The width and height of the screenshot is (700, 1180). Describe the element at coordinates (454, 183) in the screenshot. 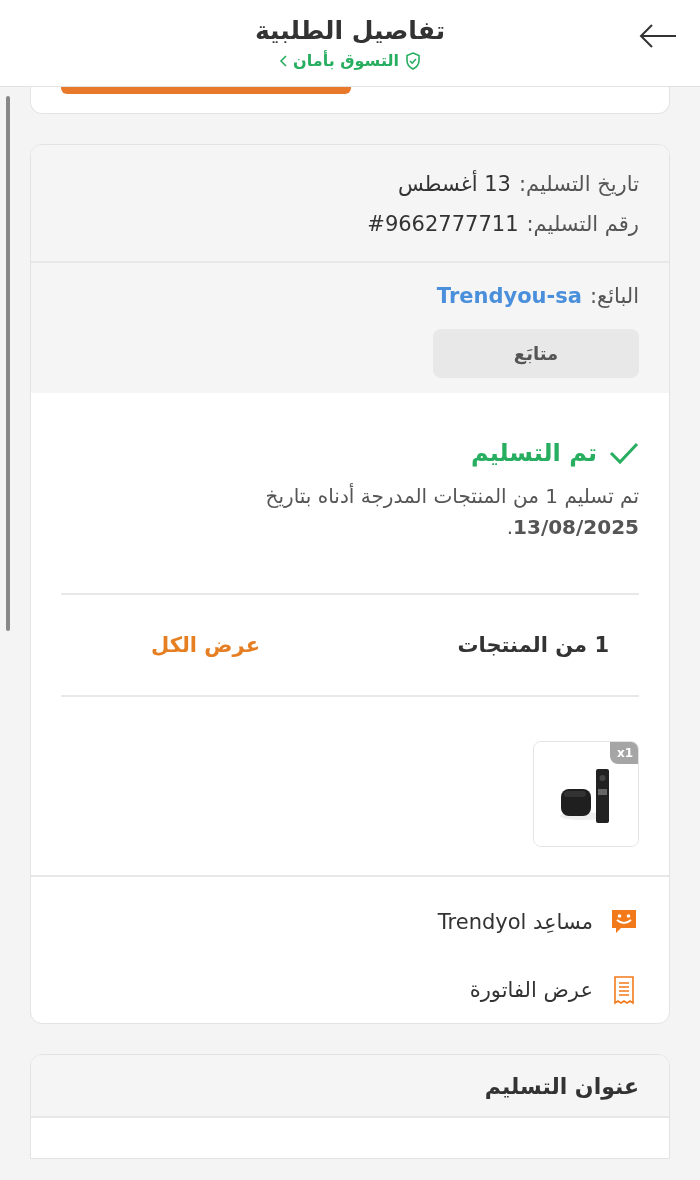

I see `delivery-date: 13 أغسطس` at that location.